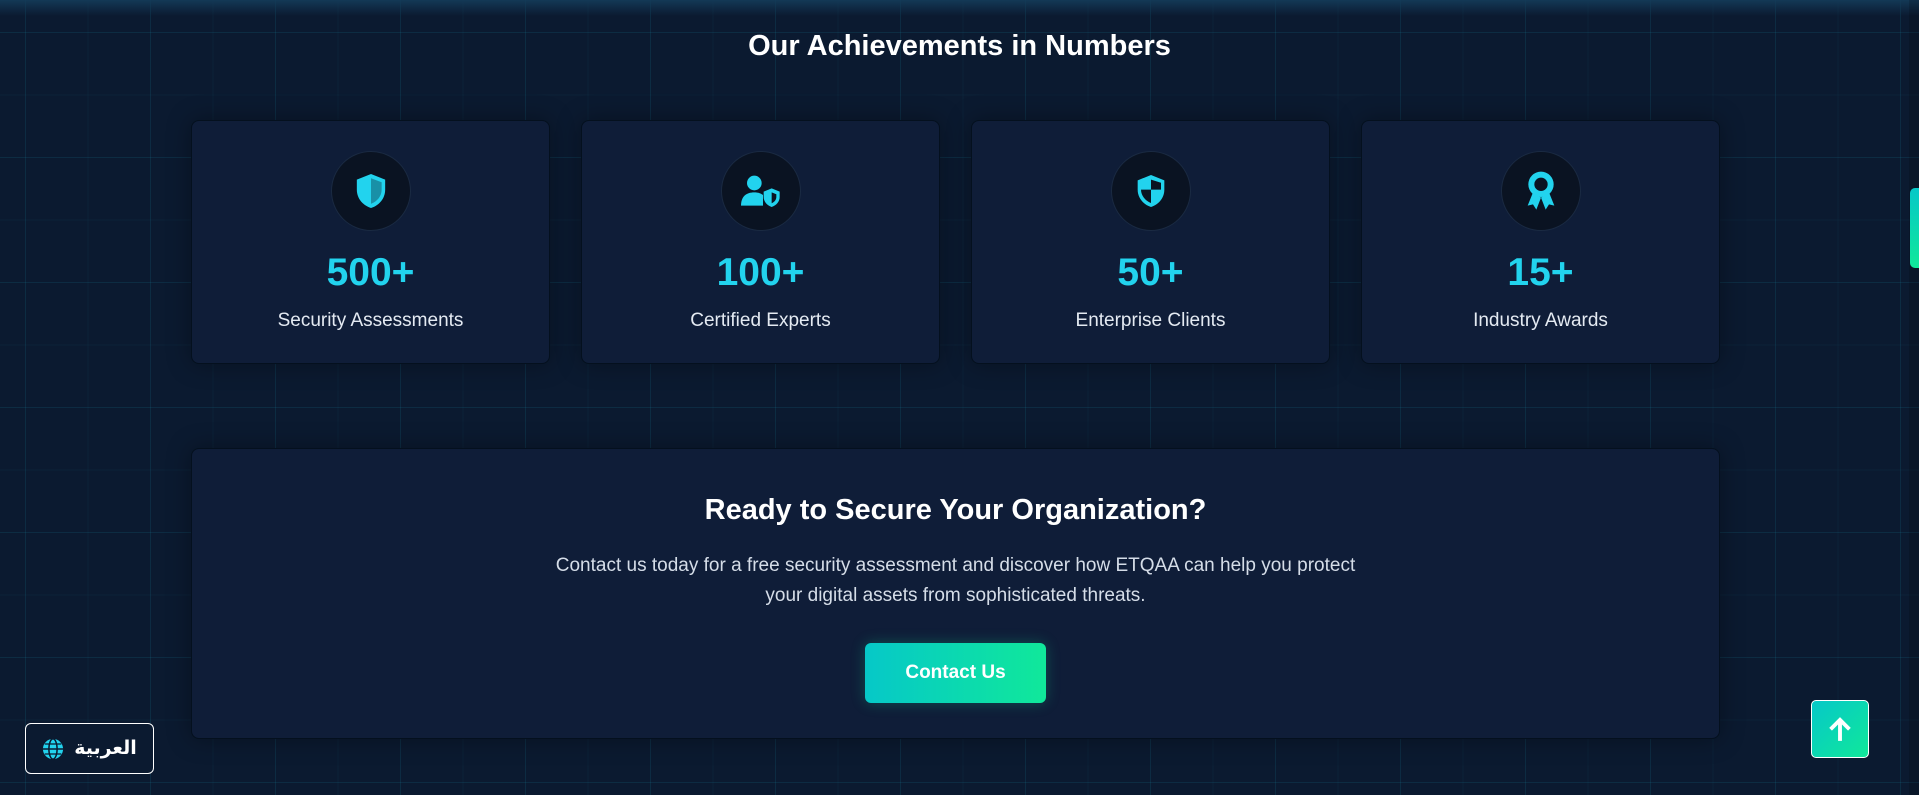  I want to click on cta-title: Ready to Secure Your Organization?, so click(955, 510).